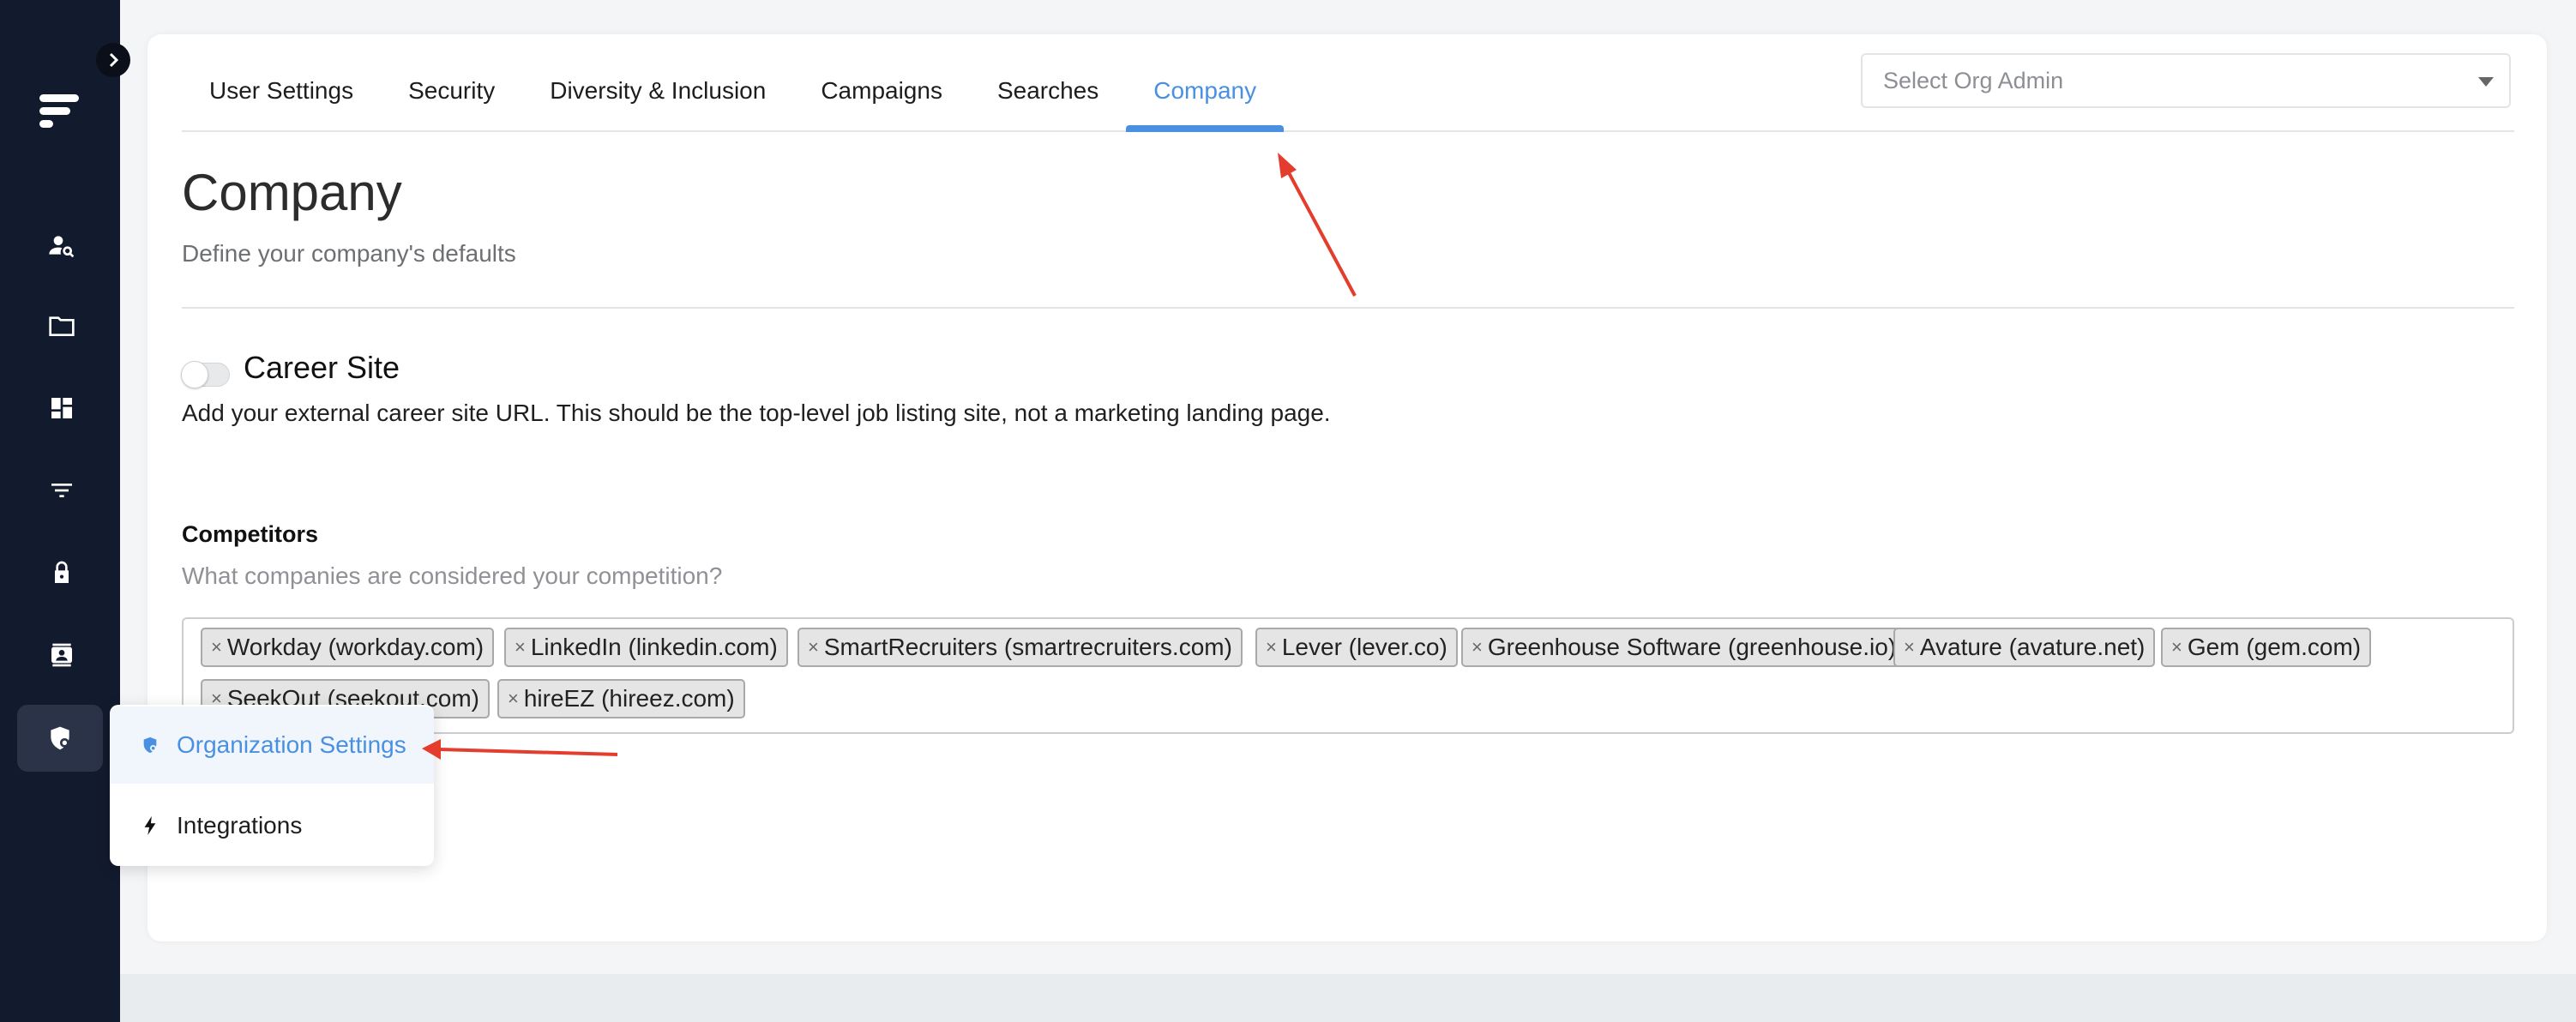  I want to click on settings-popover-menu: Organization Settings Integrations, so click(272, 785).